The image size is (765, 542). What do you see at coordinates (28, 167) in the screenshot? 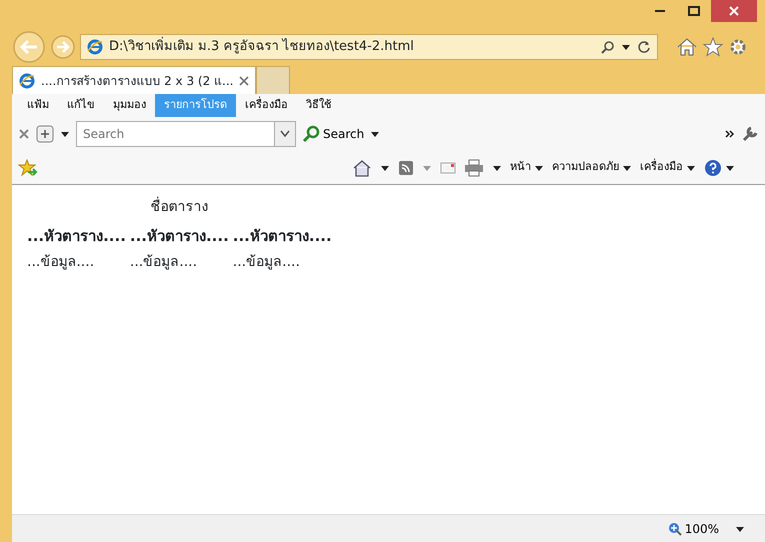
I see `favorites-star-icon` at bounding box center [28, 167].